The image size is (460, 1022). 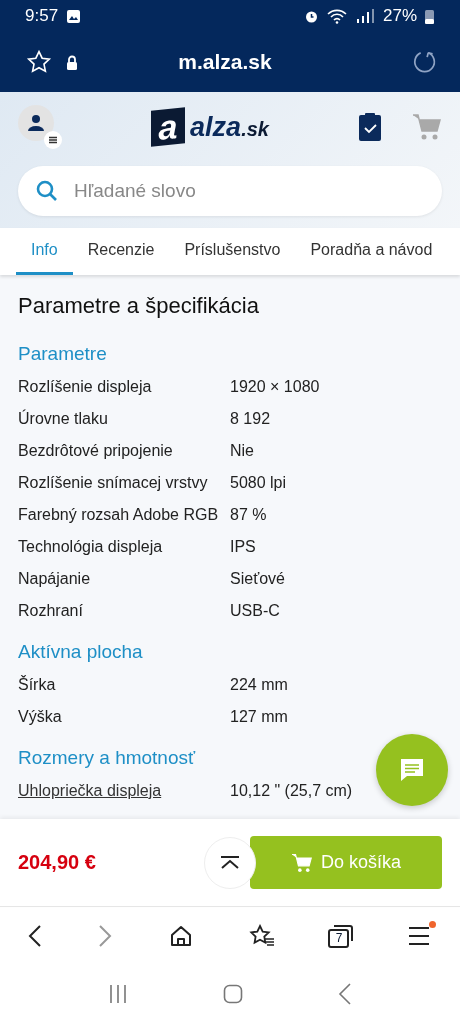 I want to click on spec-link: Uhlopriečka displeja, so click(x=124, y=791).